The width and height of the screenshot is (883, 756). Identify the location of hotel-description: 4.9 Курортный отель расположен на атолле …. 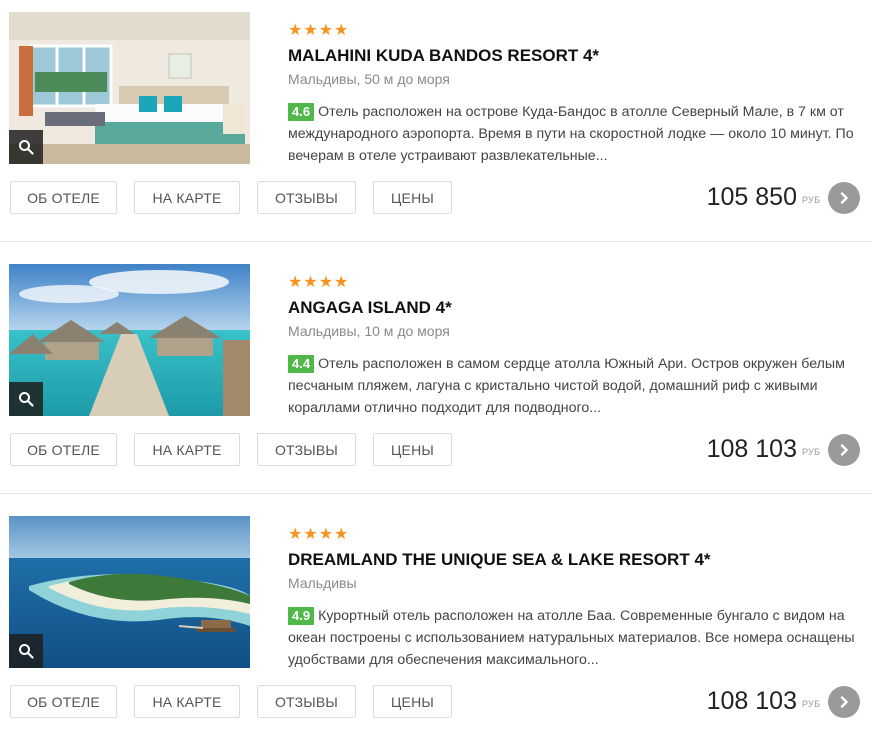
(574, 638).